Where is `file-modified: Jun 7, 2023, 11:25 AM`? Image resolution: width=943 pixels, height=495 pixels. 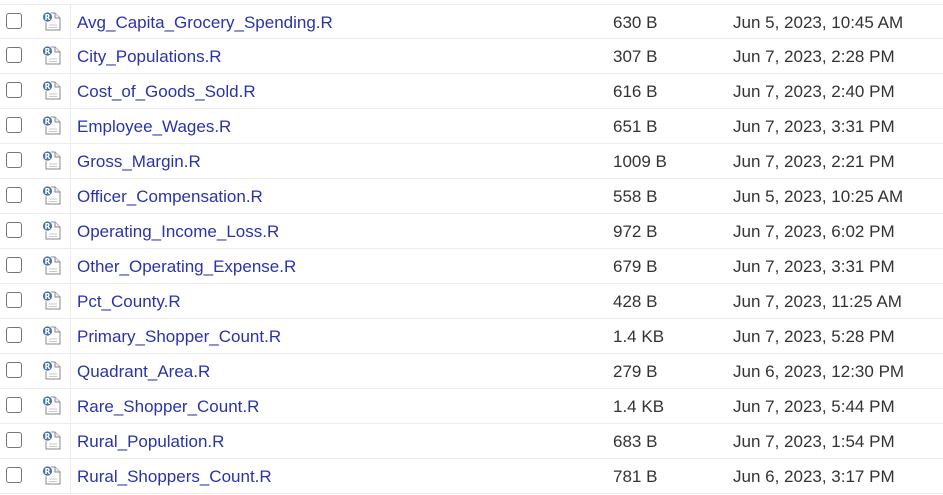
file-modified: Jun 7, 2023, 11:25 AM is located at coordinates (817, 301).